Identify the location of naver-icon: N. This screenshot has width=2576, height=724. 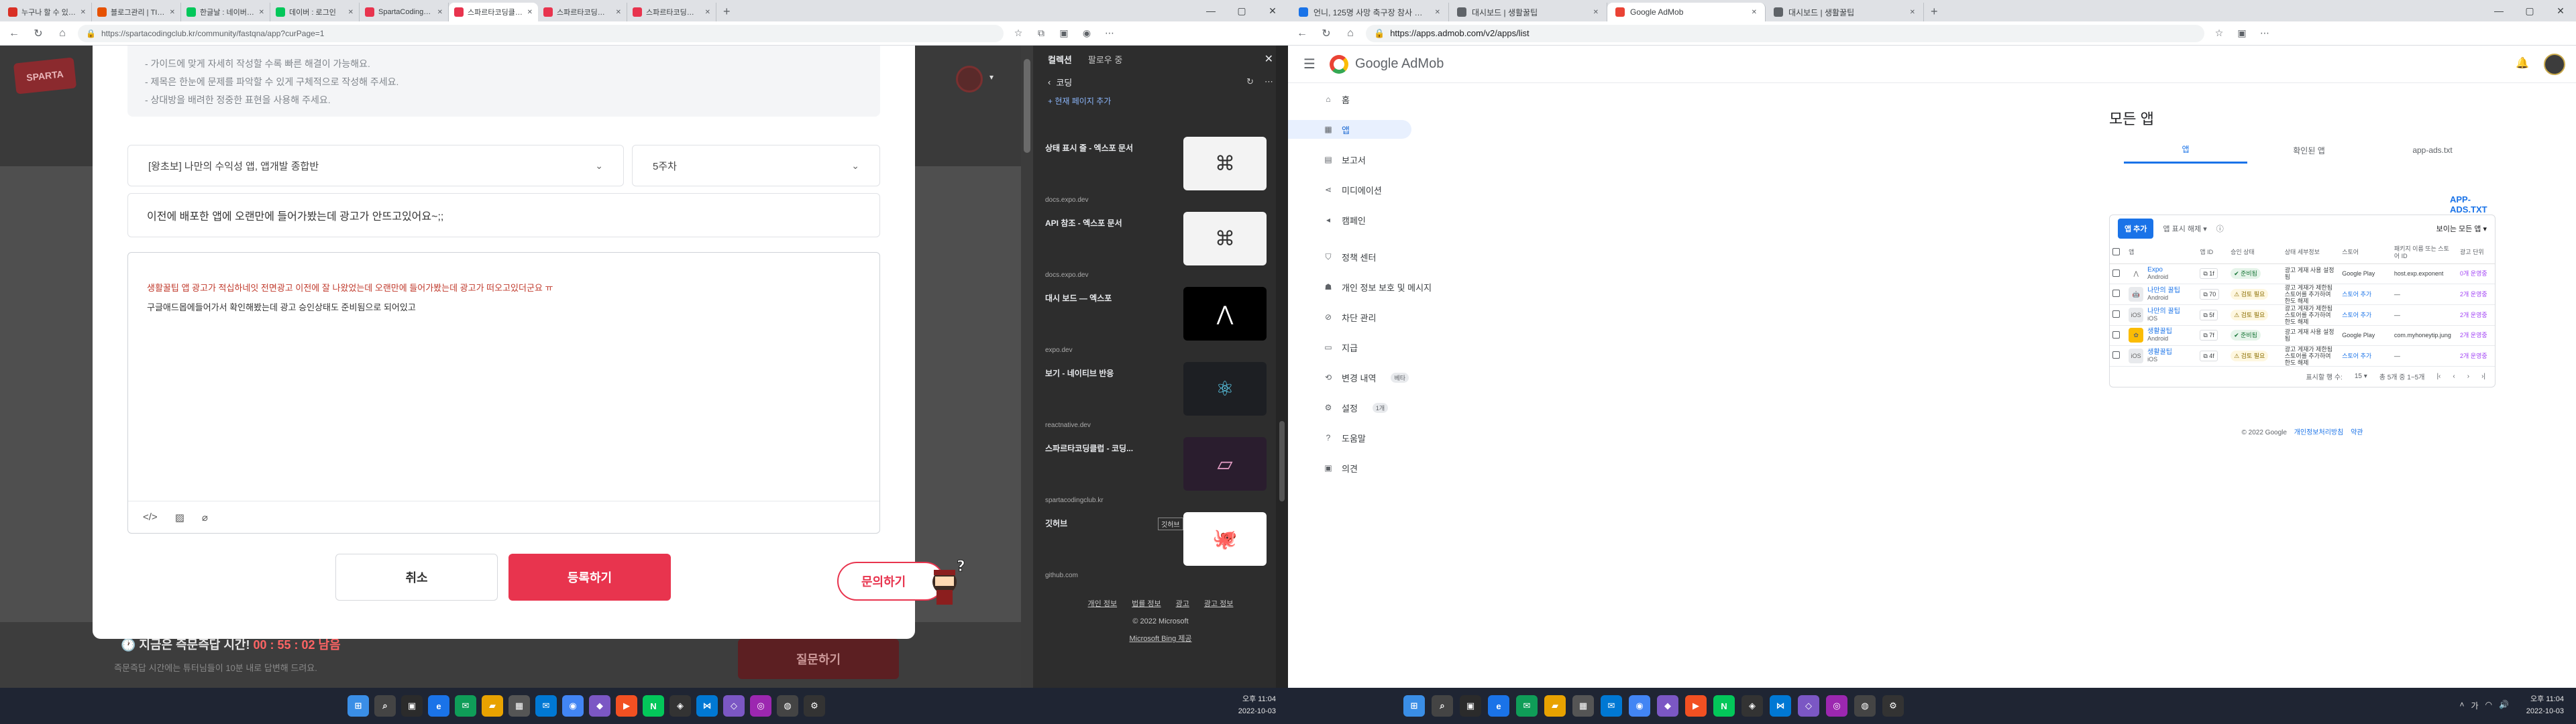
(653, 706).